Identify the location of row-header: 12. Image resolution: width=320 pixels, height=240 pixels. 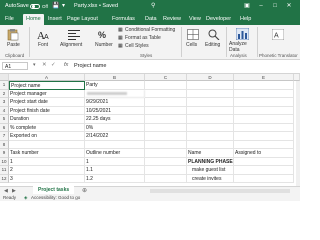
(4, 178).